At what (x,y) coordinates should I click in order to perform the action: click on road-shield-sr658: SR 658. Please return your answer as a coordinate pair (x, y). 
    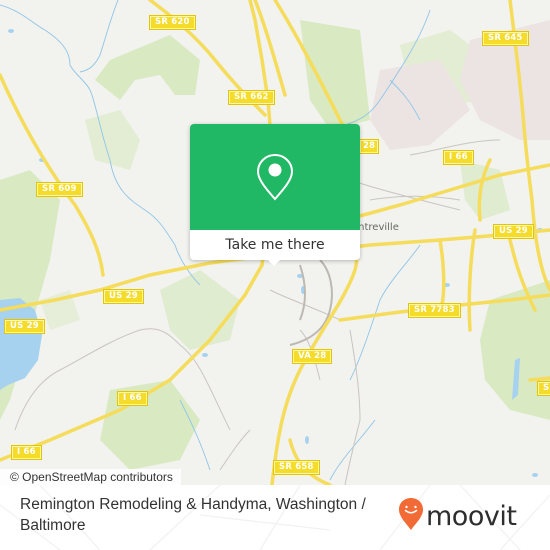
    Looking at the image, I should click on (296, 467).